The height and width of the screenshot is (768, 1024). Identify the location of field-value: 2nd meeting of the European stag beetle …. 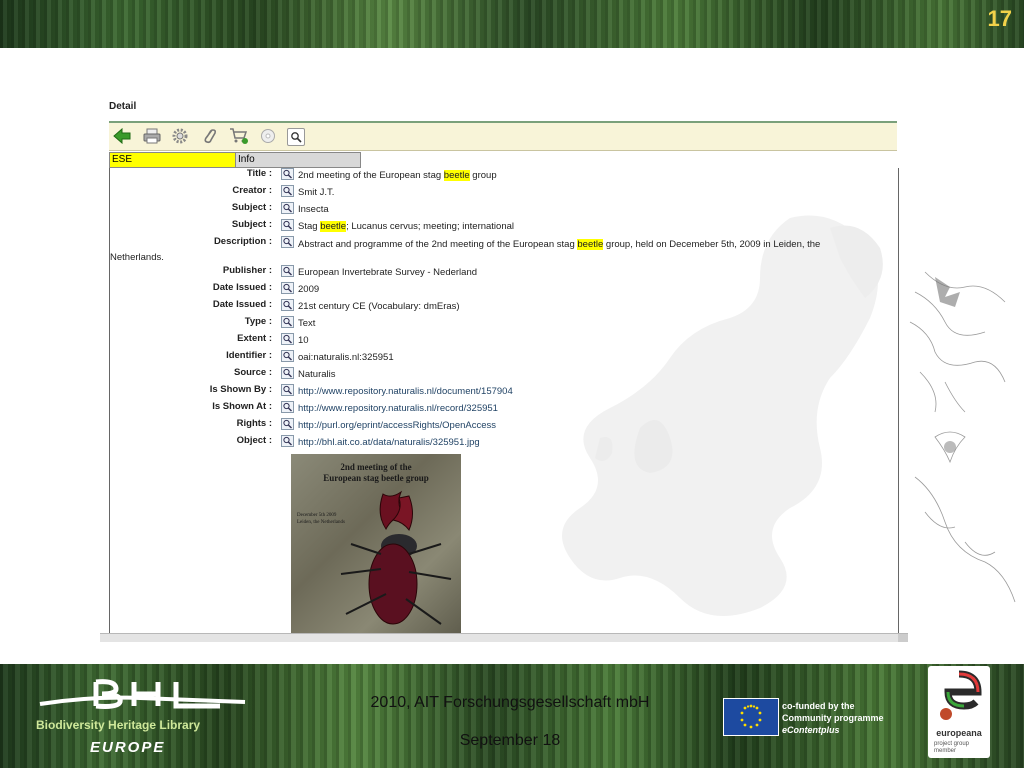
(397, 175).